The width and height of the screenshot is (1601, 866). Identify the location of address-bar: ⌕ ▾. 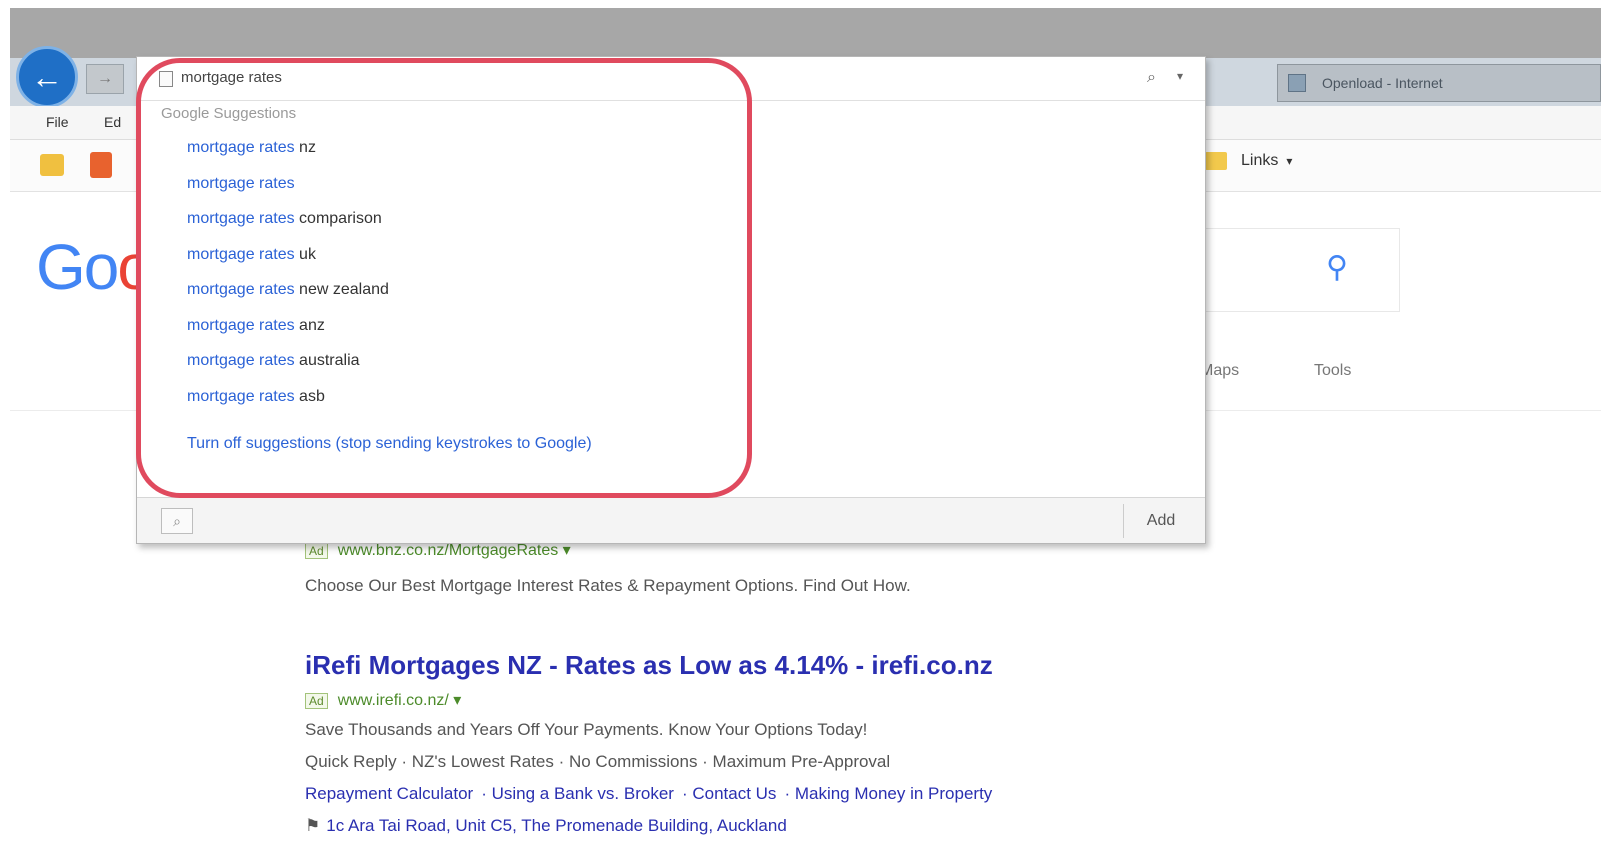
(671, 79).